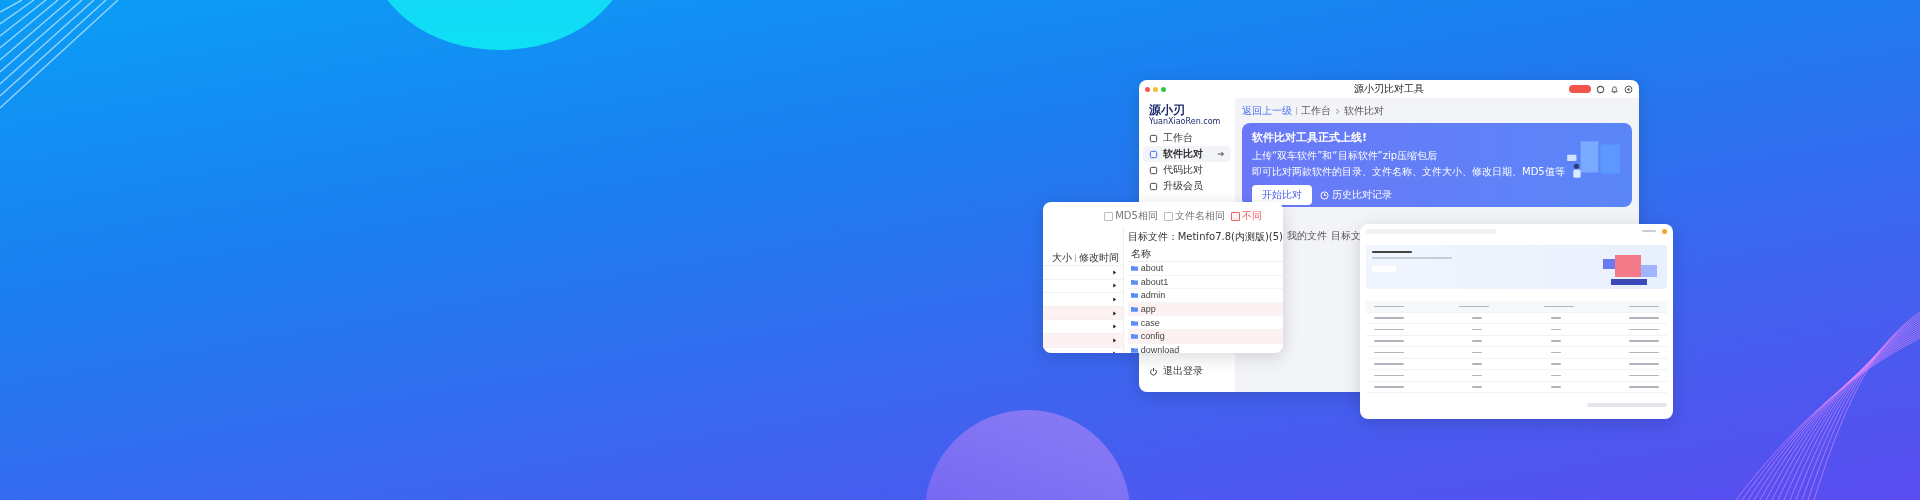 This screenshot has width=1920, height=500. Describe the element at coordinates (1316, 111) in the screenshot. I see `breadcrumb-link: 工作台` at that location.